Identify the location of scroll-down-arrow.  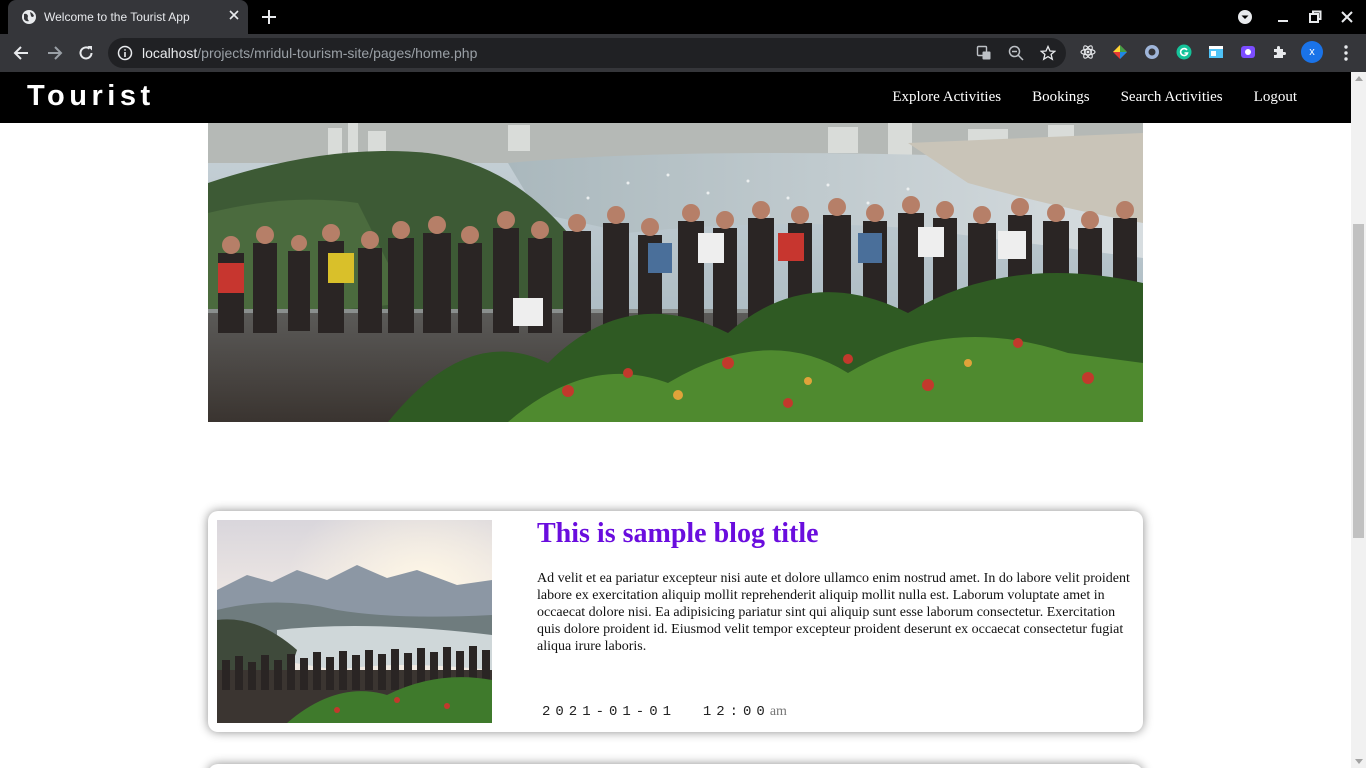
(1359, 761).